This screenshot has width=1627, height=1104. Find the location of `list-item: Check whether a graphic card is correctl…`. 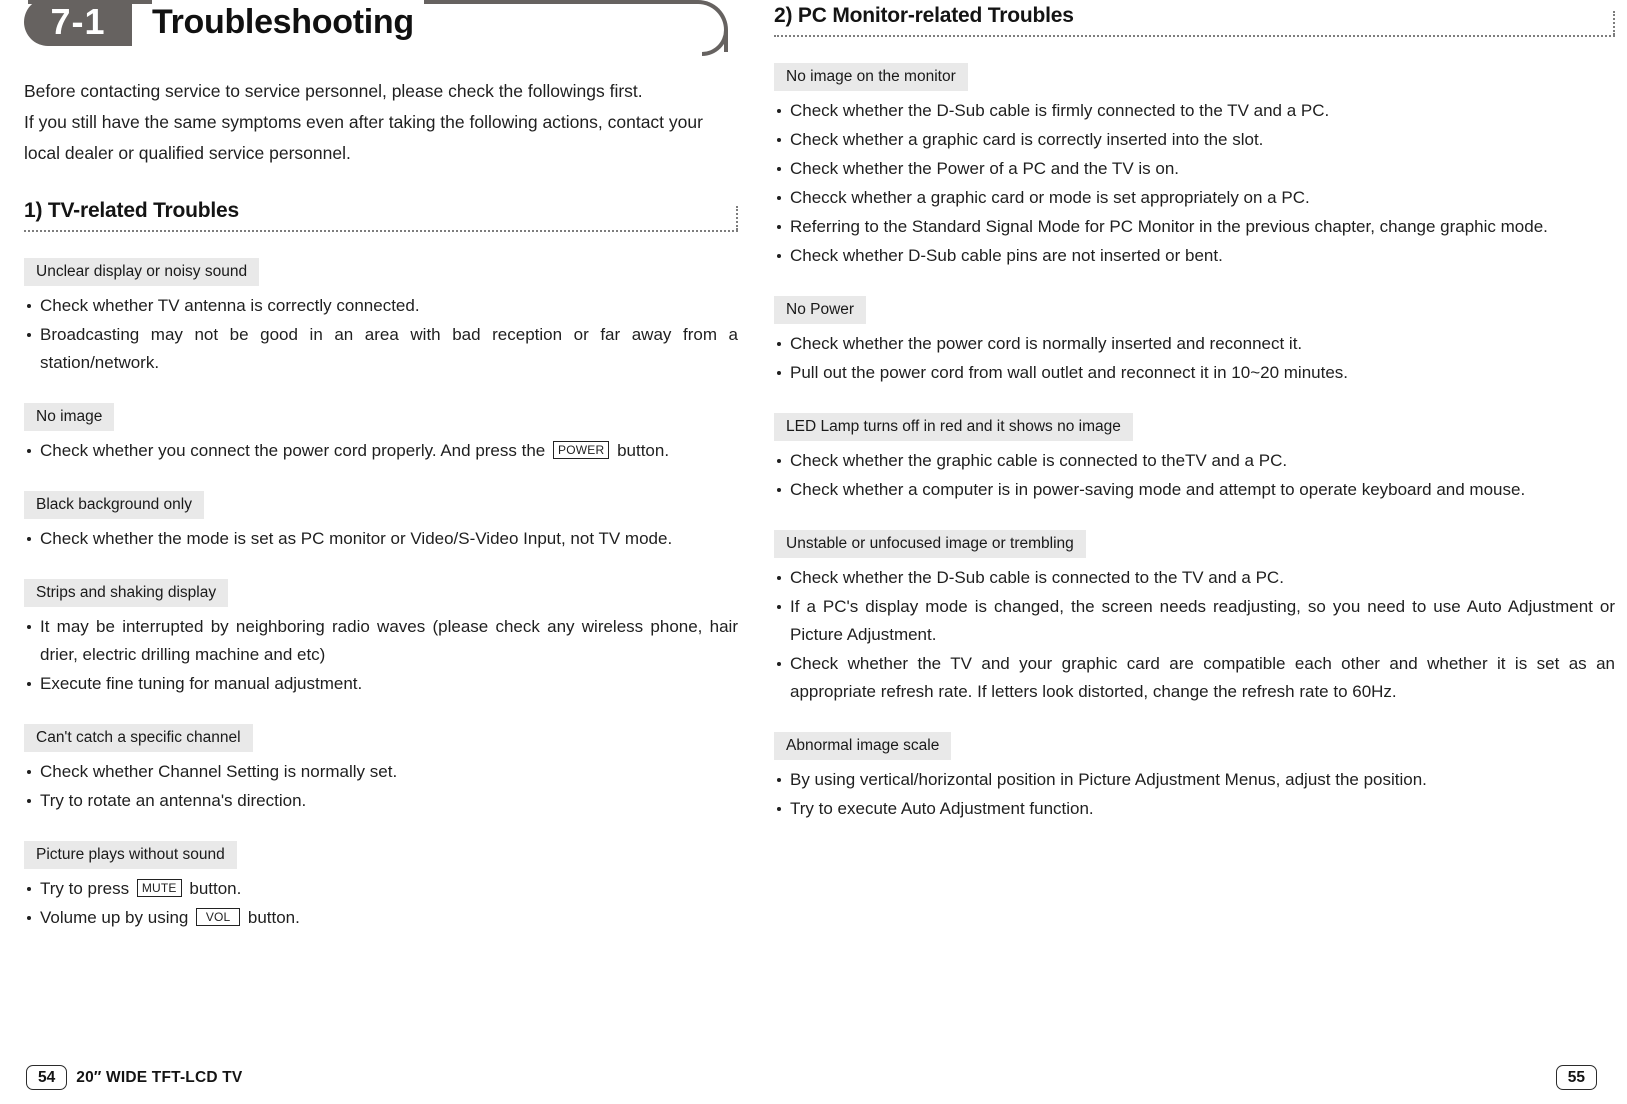

list-item: Check whether a graphic card is correctl… is located at coordinates (1194, 140).